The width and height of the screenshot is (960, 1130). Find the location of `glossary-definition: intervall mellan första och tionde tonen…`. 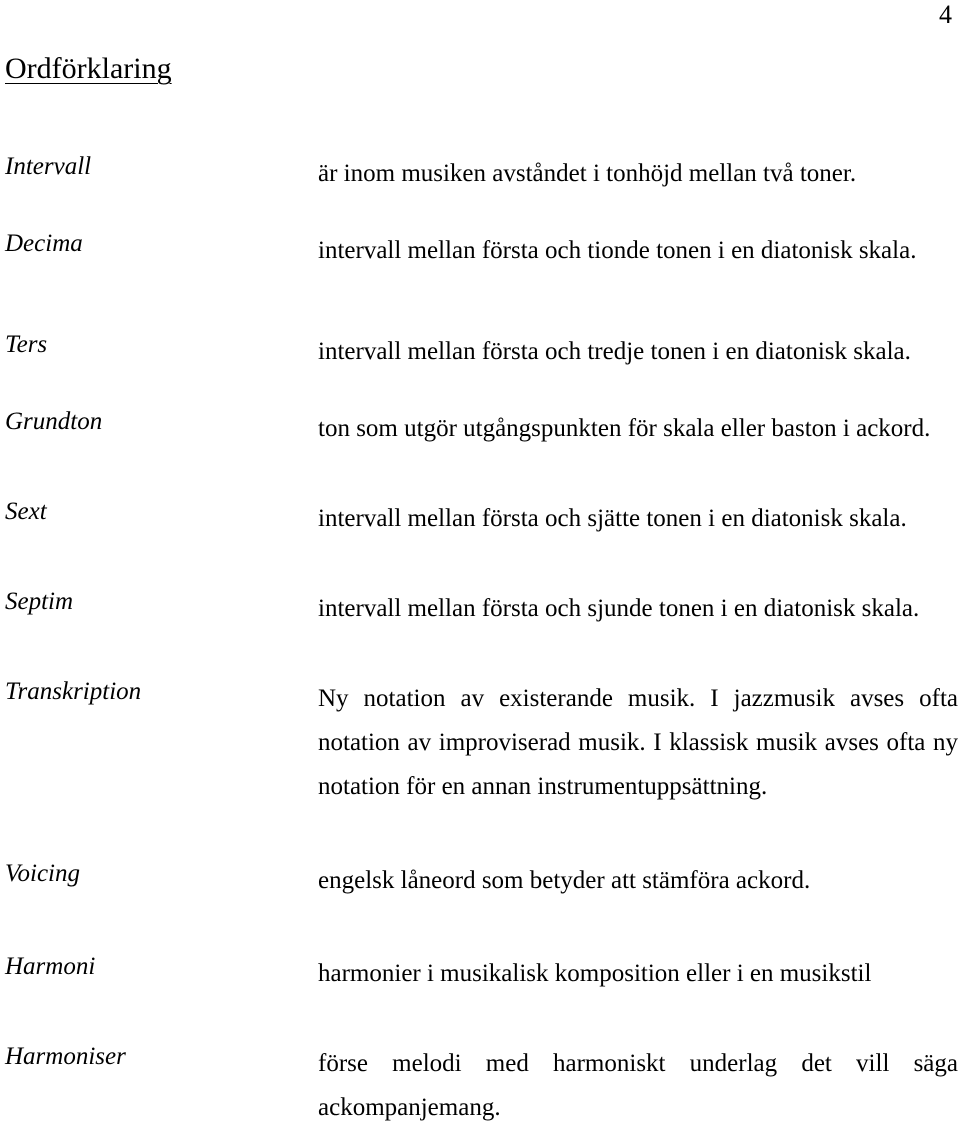

glossary-definition: intervall mellan första och tionde tonen… is located at coordinates (617, 250).